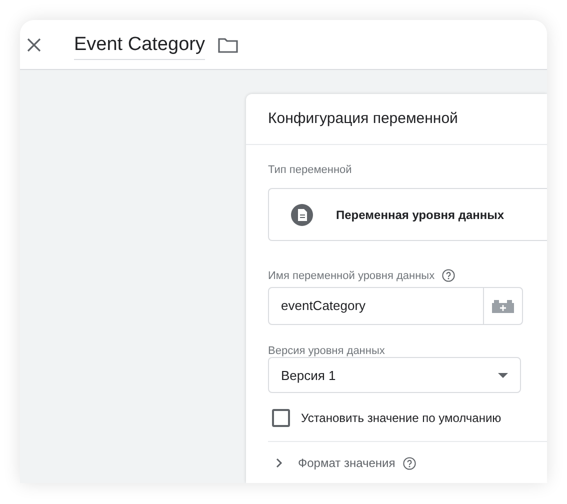 Image resolution: width=567 pixels, height=504 pixels. Describe the element at coordinates (139, 47) in the screenshot. I see `tag-name-field: Event Category` at that location.